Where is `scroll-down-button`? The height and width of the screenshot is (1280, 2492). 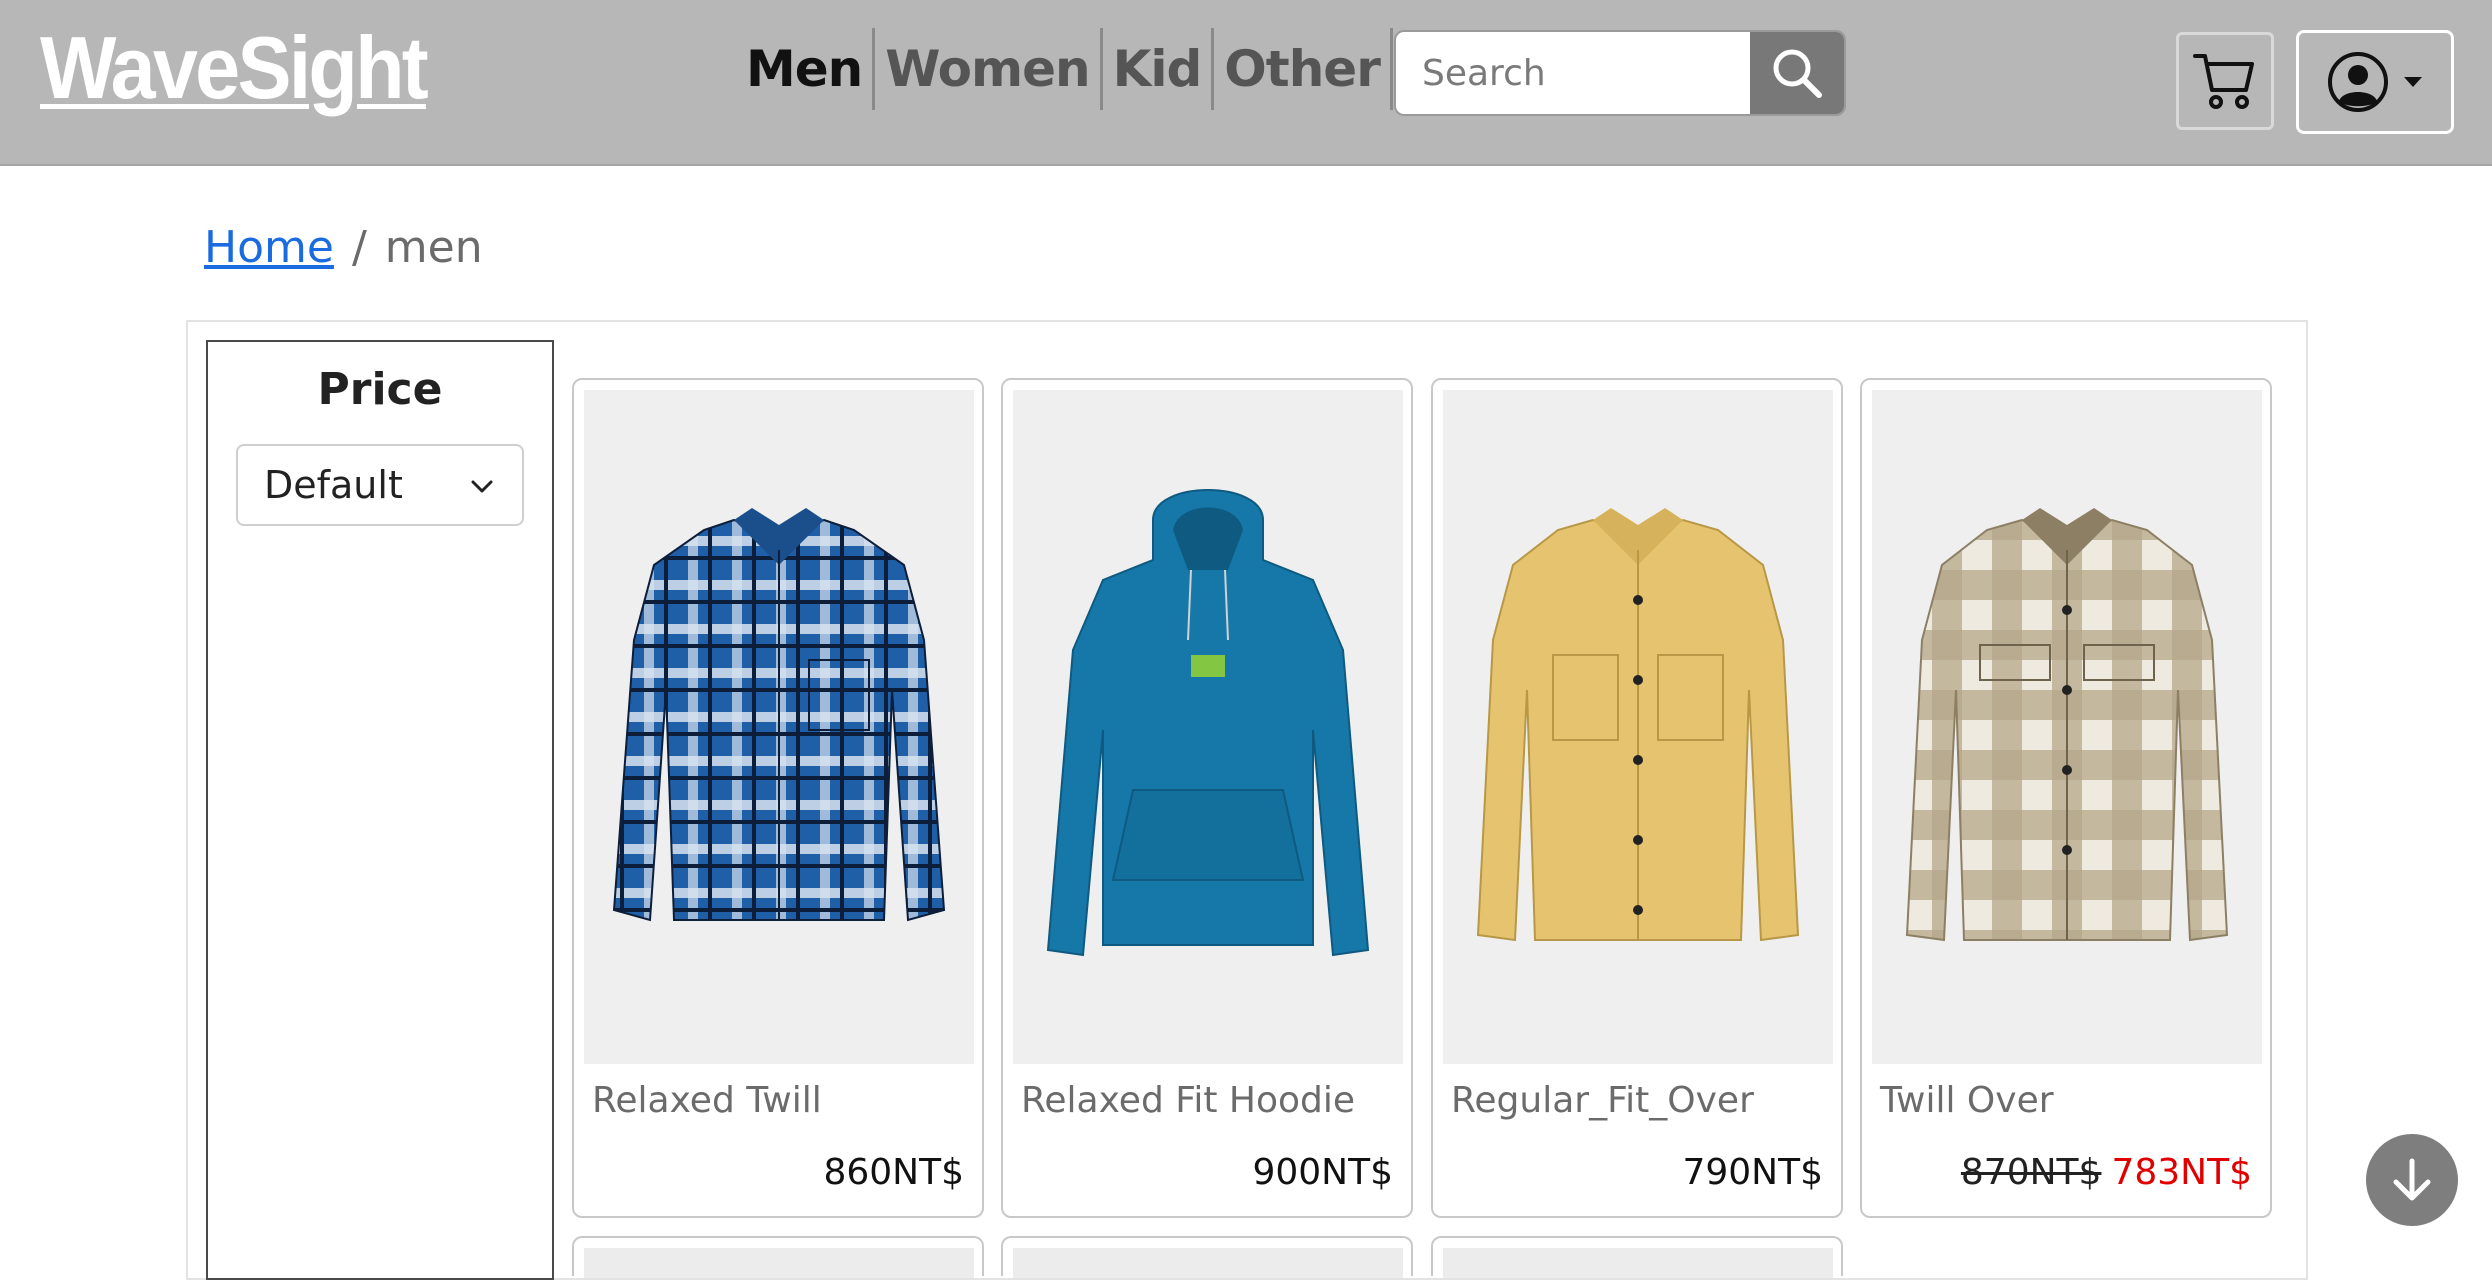 scroll-down-button is located at coordinates (2412, 1180).